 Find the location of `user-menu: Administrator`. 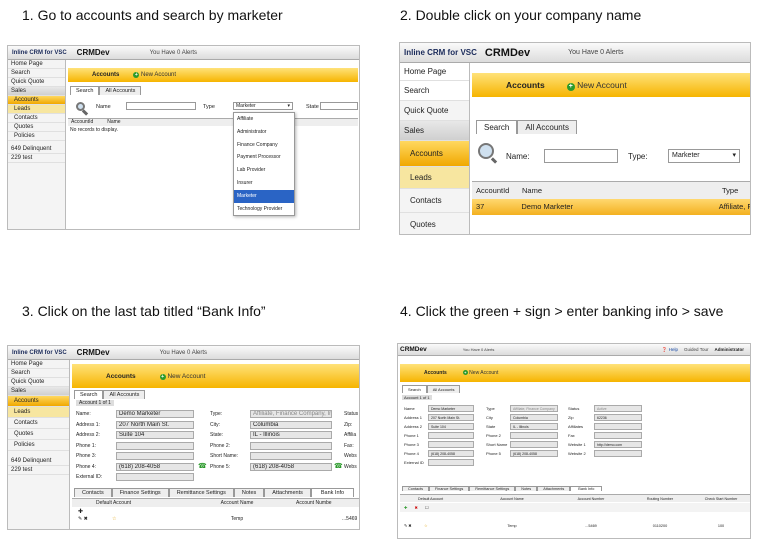

user-menu: Administrator is located at coordinates (732, 349).